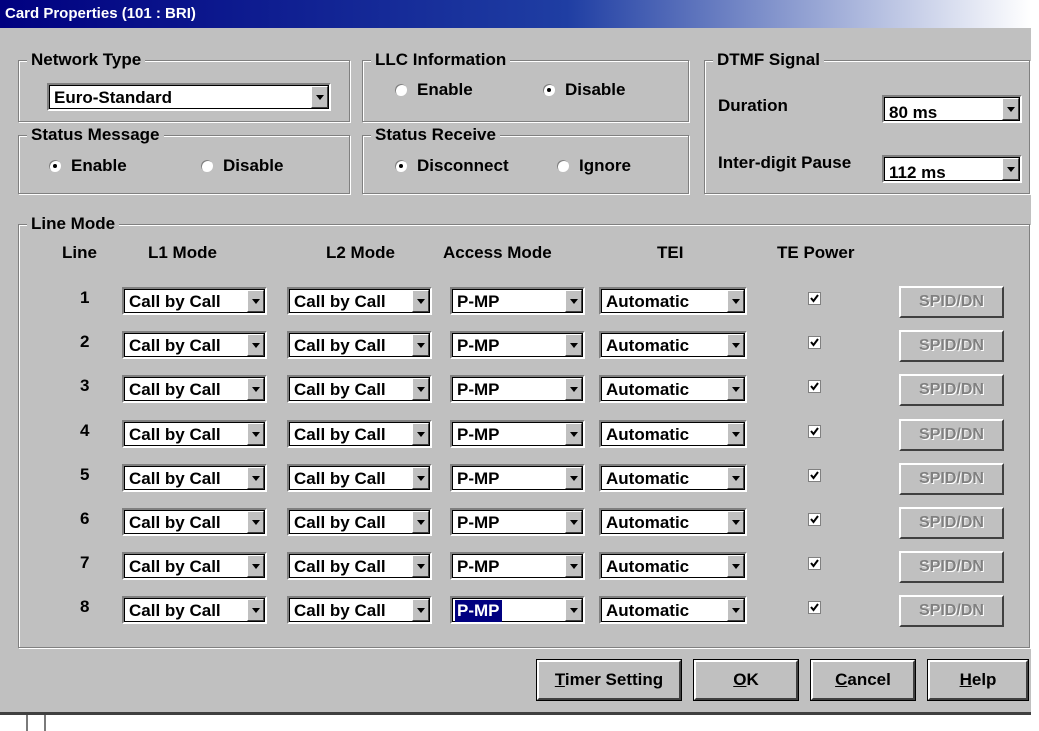 Image resolution: width=1039 pixels, height=731 pixels. I want to click on network-type-select: Euro-Standard, so click(189, 97).